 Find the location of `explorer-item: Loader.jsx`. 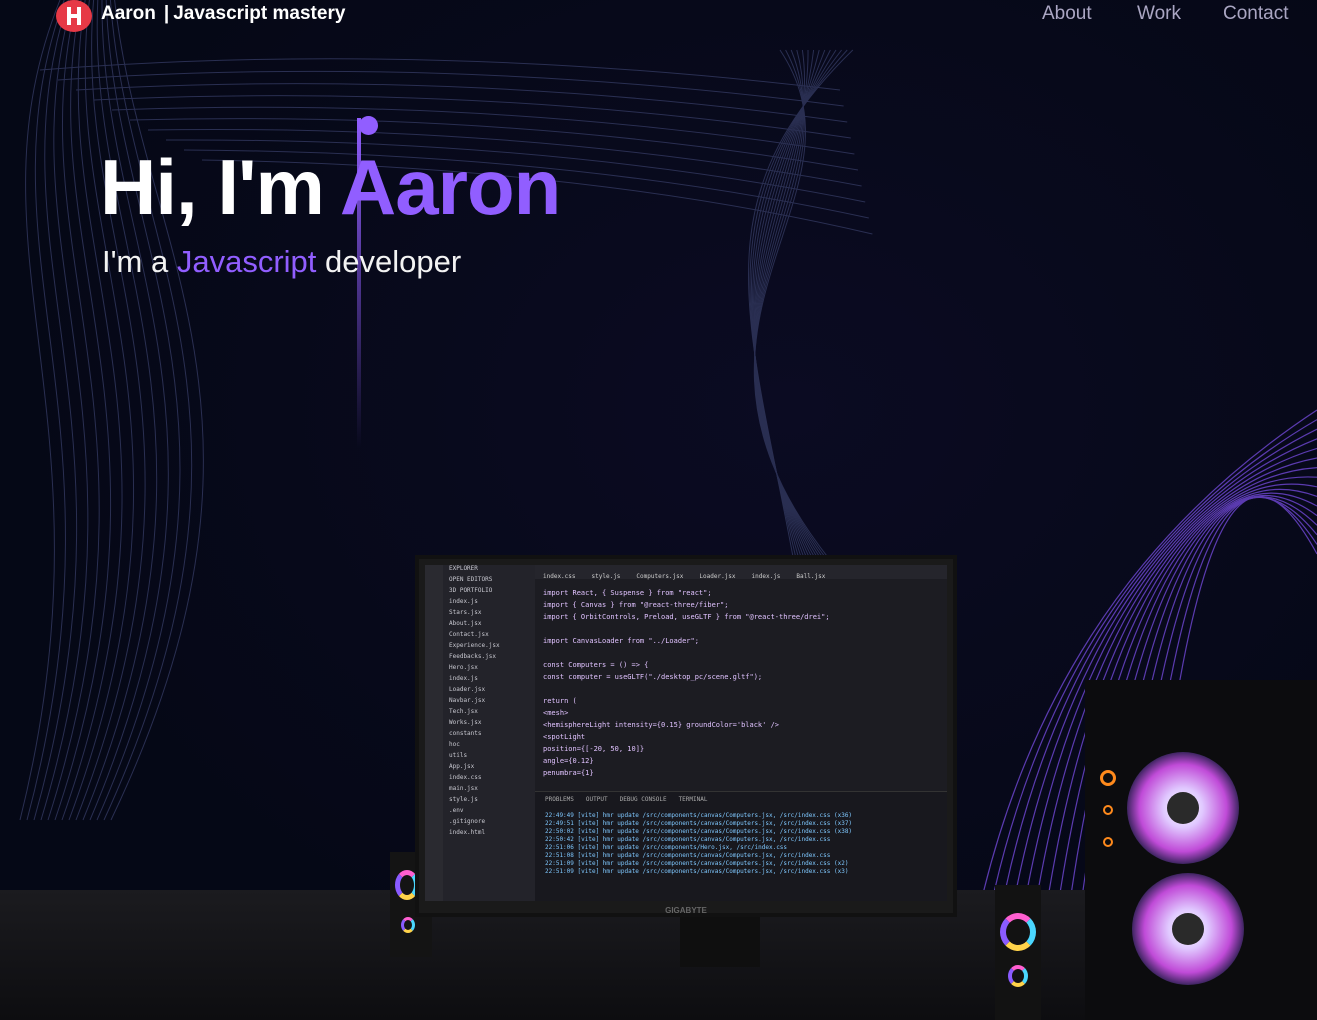

explorer-item: Loader.jsx is located at coordinates (467, 689).